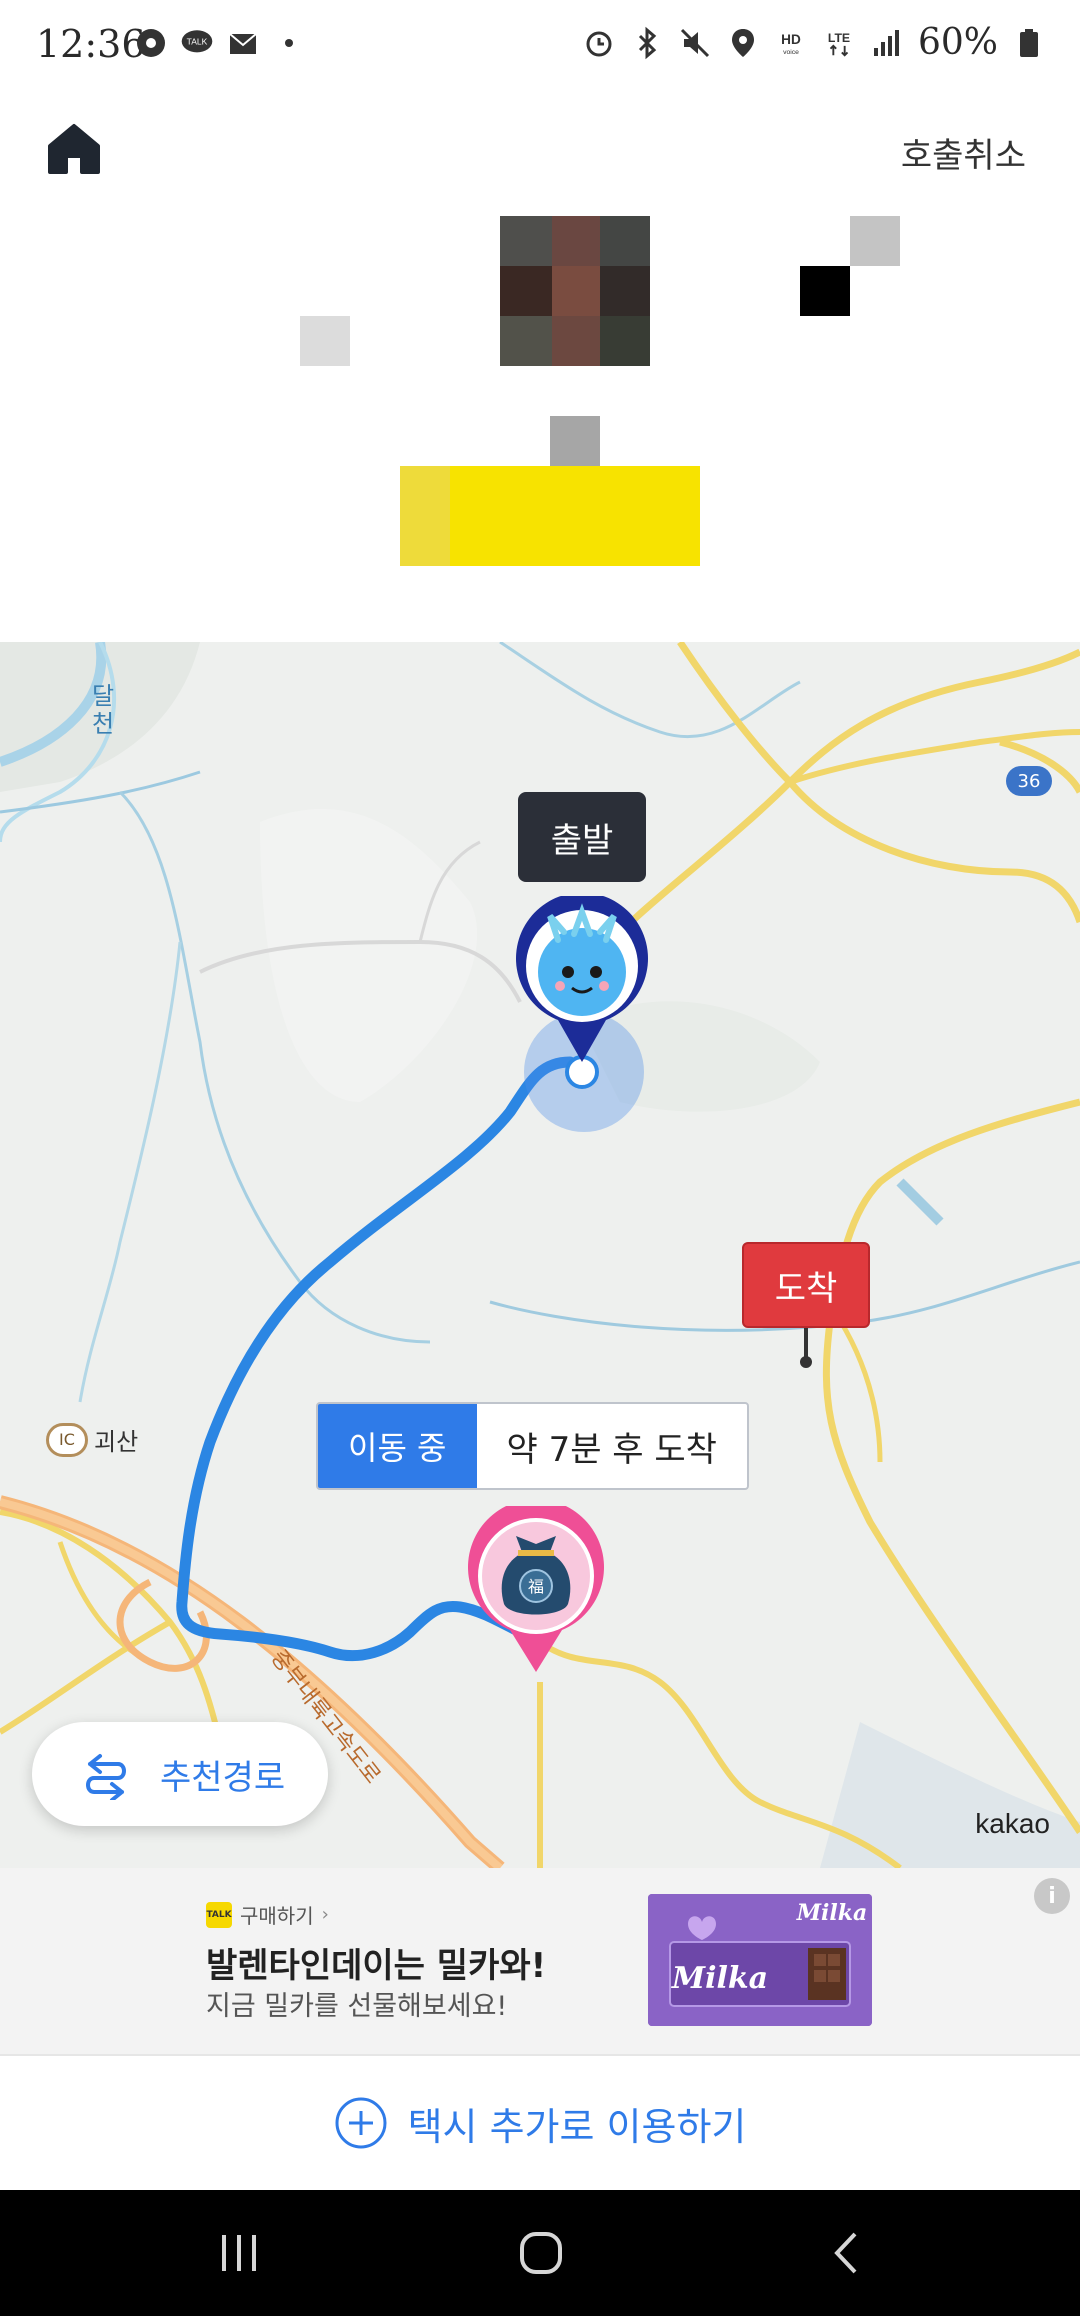 The image size is (1080, 2316). Describe the element at coordinates (963, 152) in the screenshot. I see `cancel-call-button: 호출취소` at that location.